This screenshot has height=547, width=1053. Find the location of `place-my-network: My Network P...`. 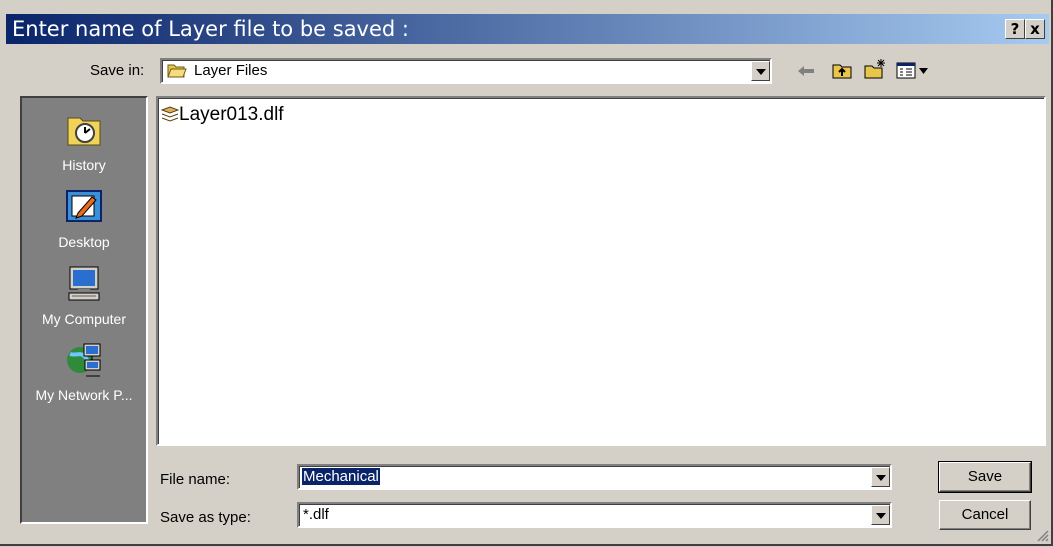

place-my-network: My Network P... is located at coordinates (84, 371).